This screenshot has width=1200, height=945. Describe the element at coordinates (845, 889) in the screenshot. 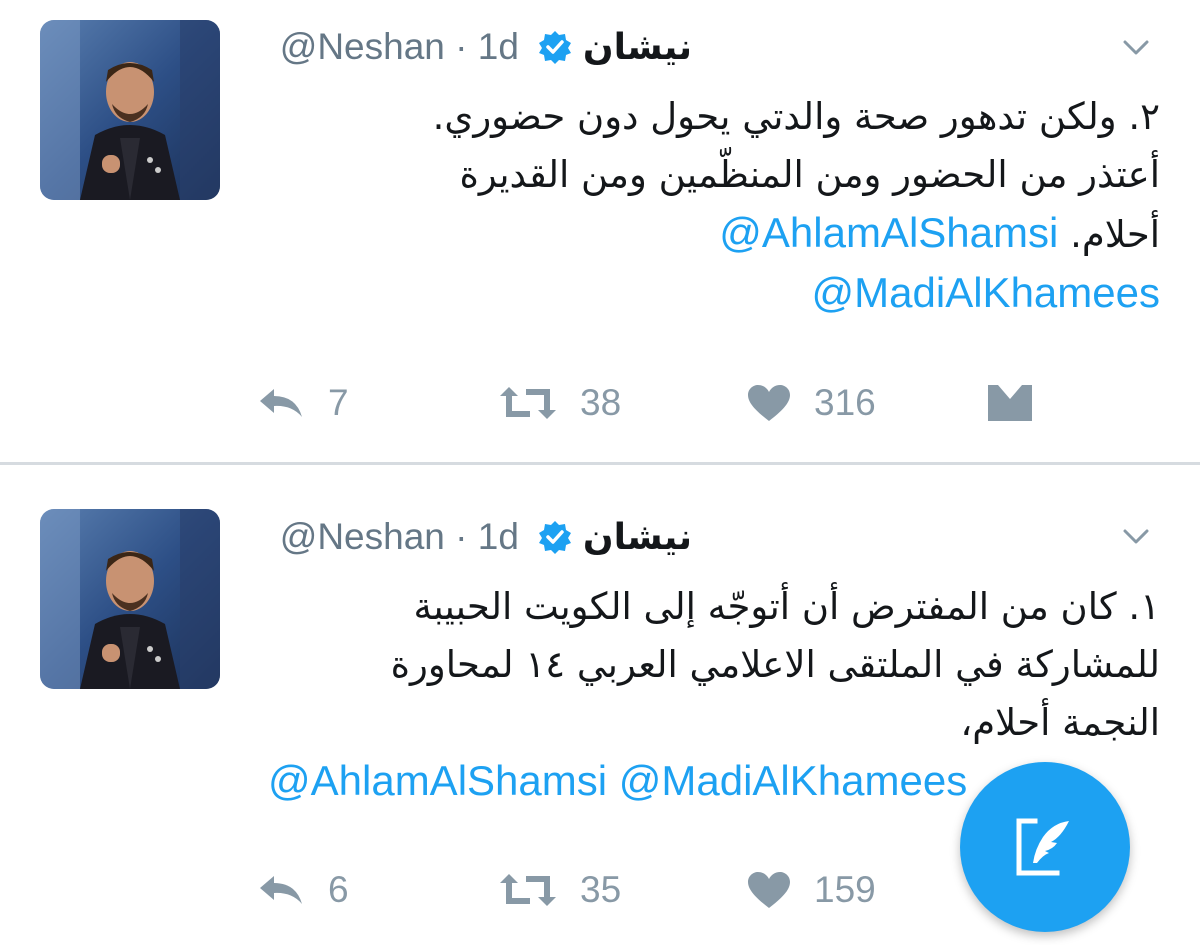

I see `like-count: 159` at that location.